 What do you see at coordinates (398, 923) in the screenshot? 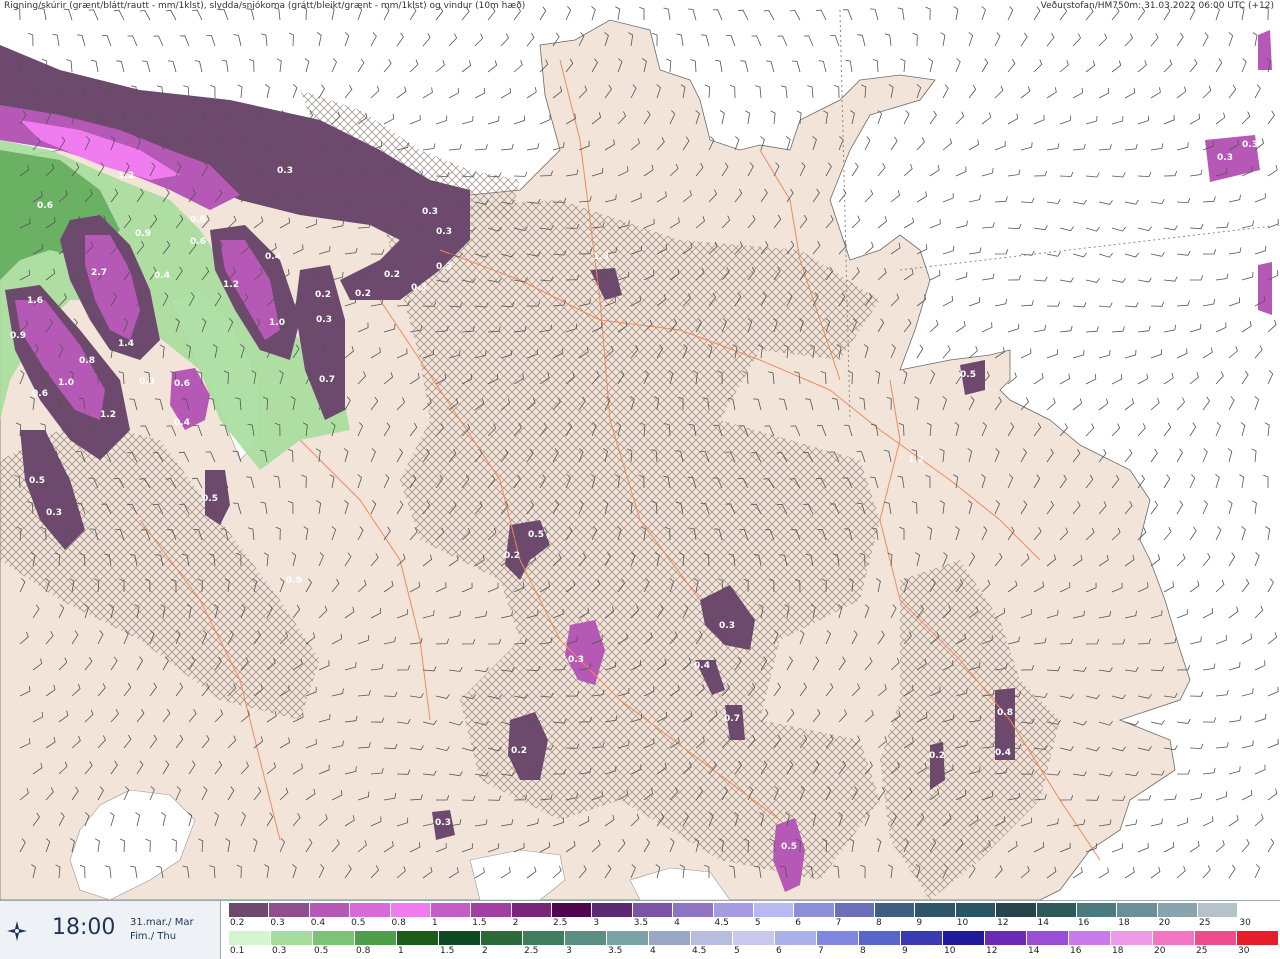
I see `colorbar-label: 0.8` at bounding box center [398, 923].